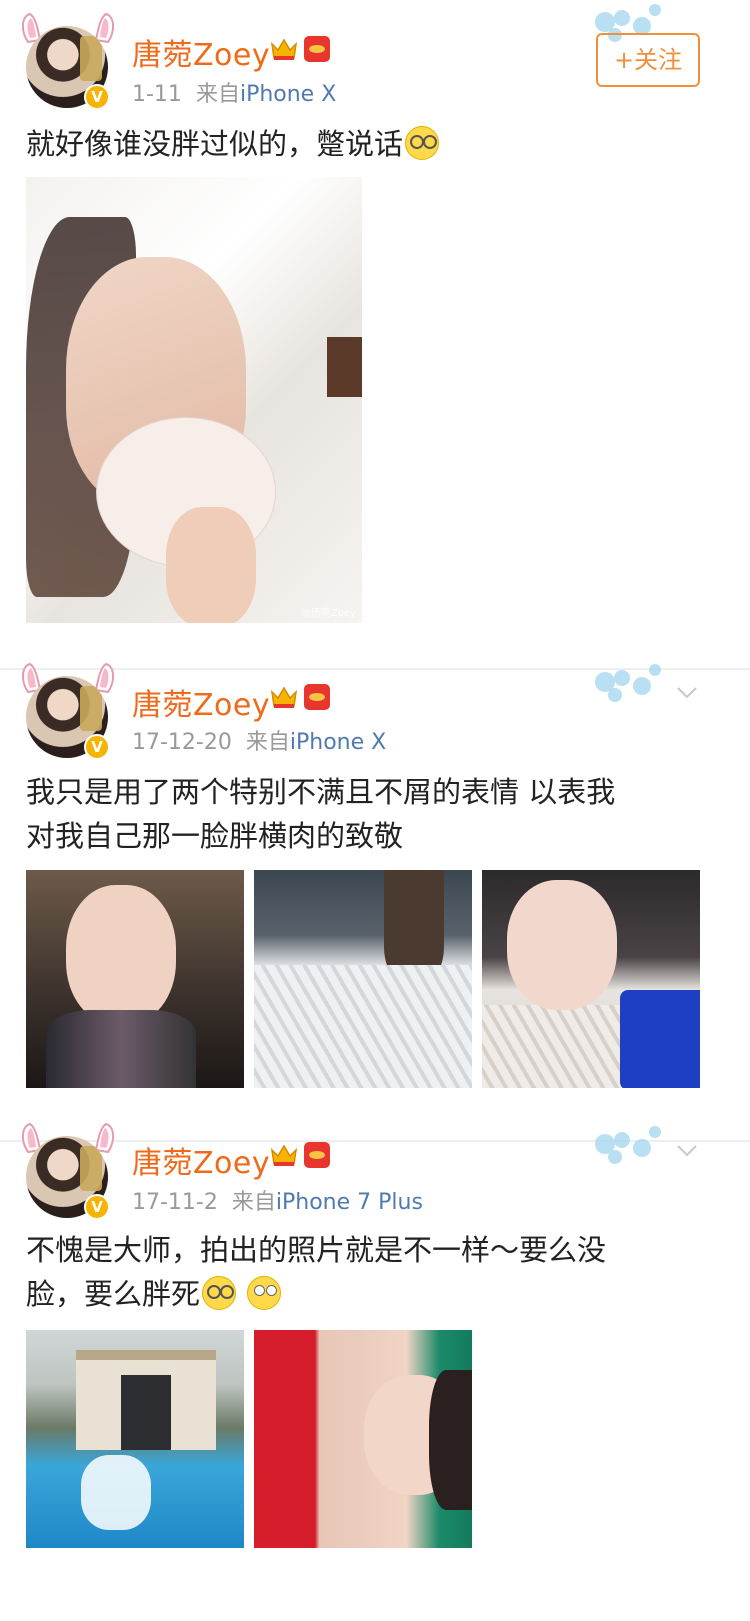  Describe the element at coordinates (371, 814) in the screenshot. I see `post-text: 我只是用了两个特别不满且不屑的表情 以表我 对我自己那一脸胖横肉的致敬` at that location.